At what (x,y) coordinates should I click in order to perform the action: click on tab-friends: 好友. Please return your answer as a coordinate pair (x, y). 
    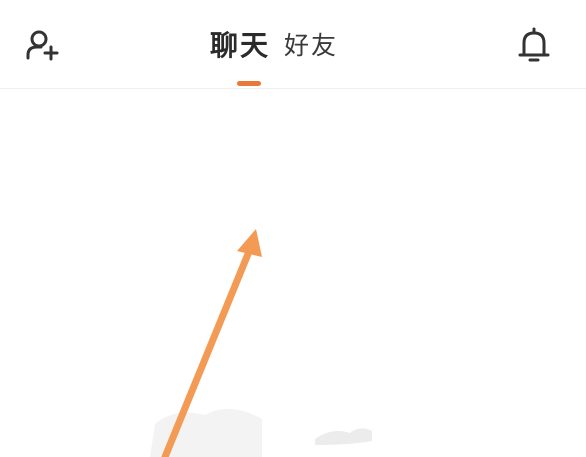
    Looking at the image, I should click on (311, 46).